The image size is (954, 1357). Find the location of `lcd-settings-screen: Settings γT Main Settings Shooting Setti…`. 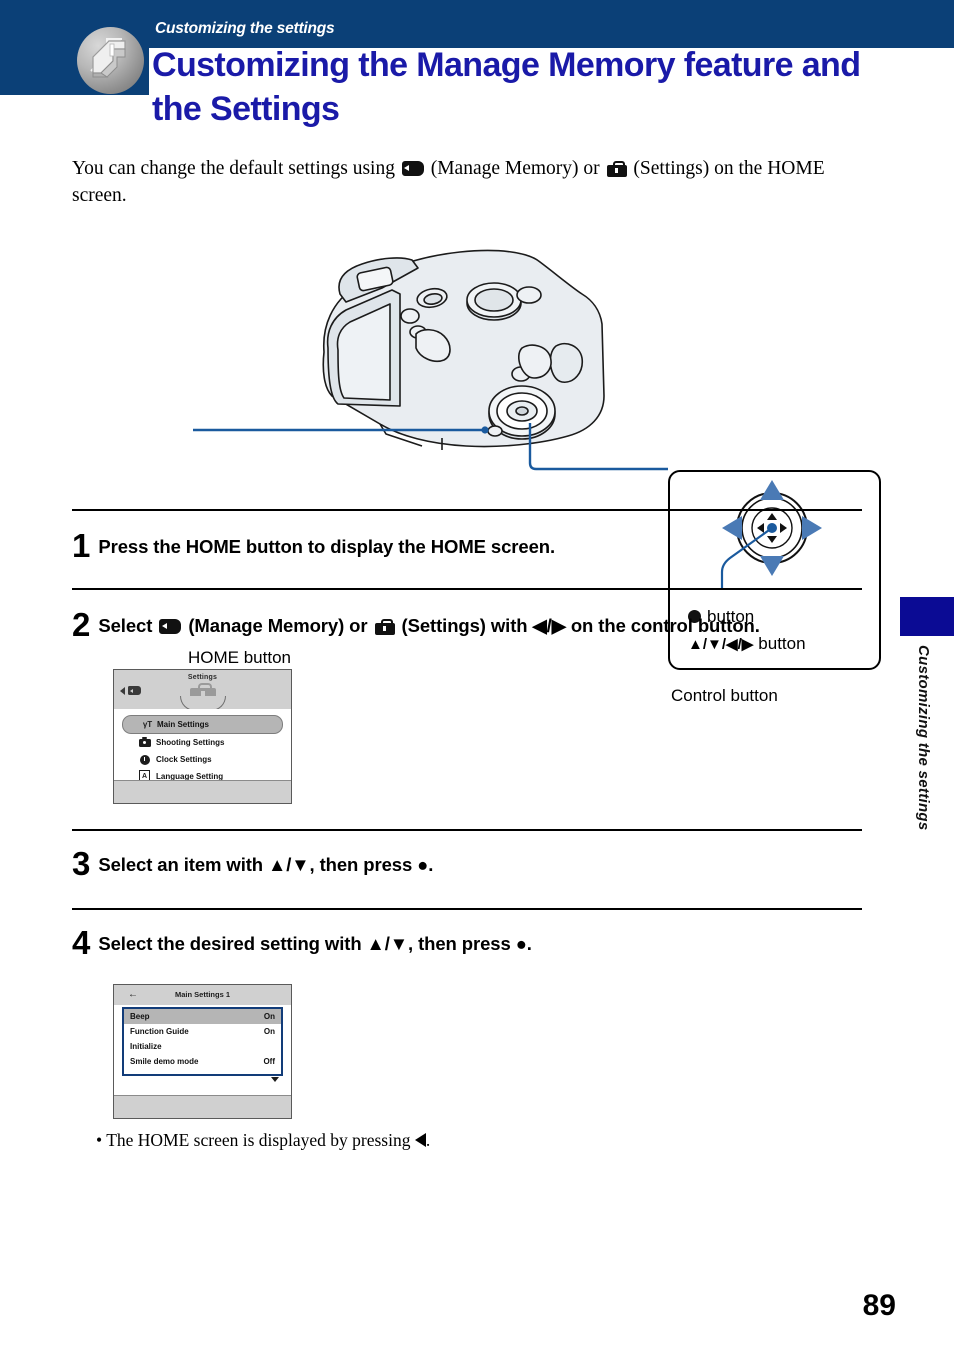

lcd-settings-screen: Settings γT Main Settings Shooting Setti… is located at coordinates (202, 736).